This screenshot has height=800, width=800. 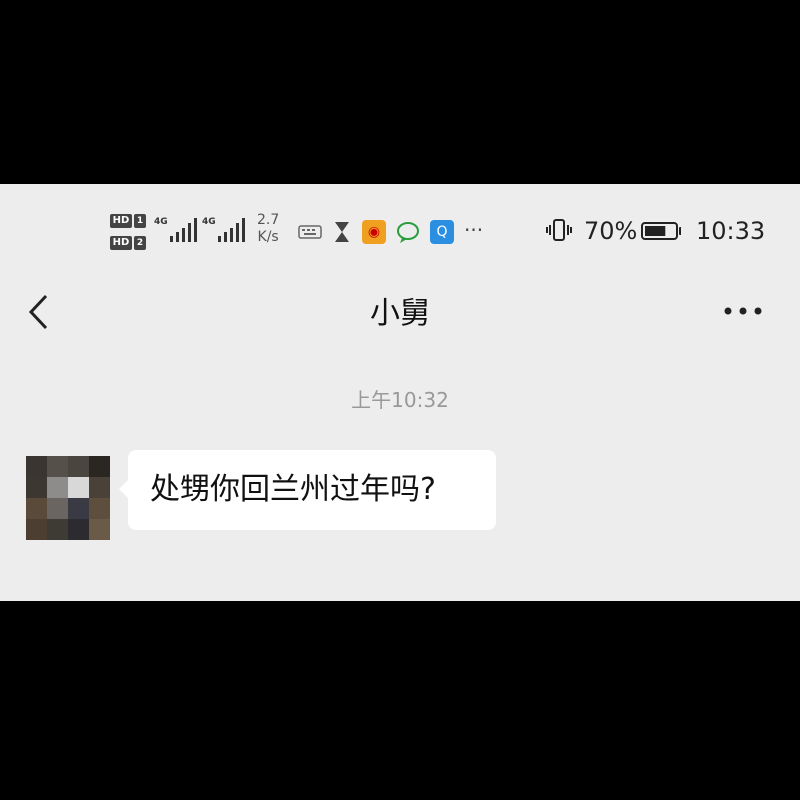 I want to click on battery-percent: 70%, so click(x=611, y=231).